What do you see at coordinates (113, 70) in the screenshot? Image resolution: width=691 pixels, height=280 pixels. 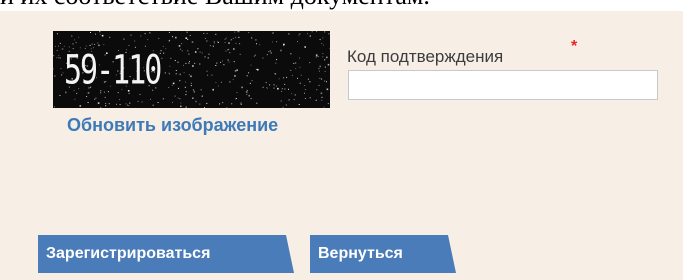 I see `captcha-text: 59-110` at bounding box center [113, 70].